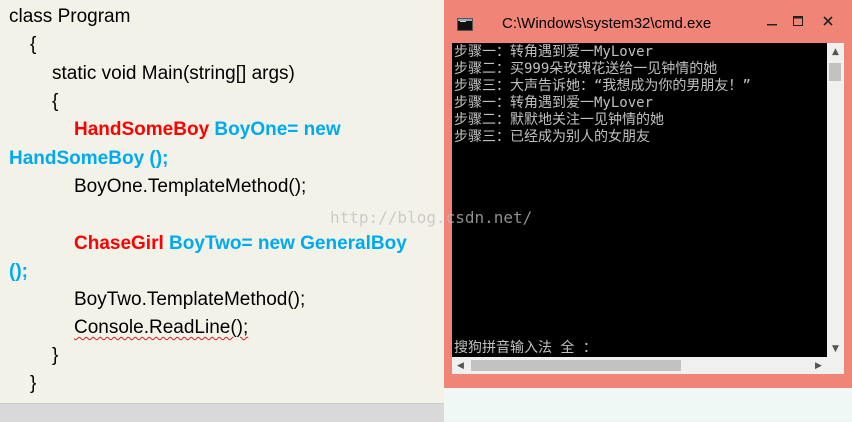 Image resolution: width=852 pixels, height=422 pixels. Describe the element at coordinates (460, 365) in the screenshot. I see `scroll-left-arrow-icon: ◀` at that location.